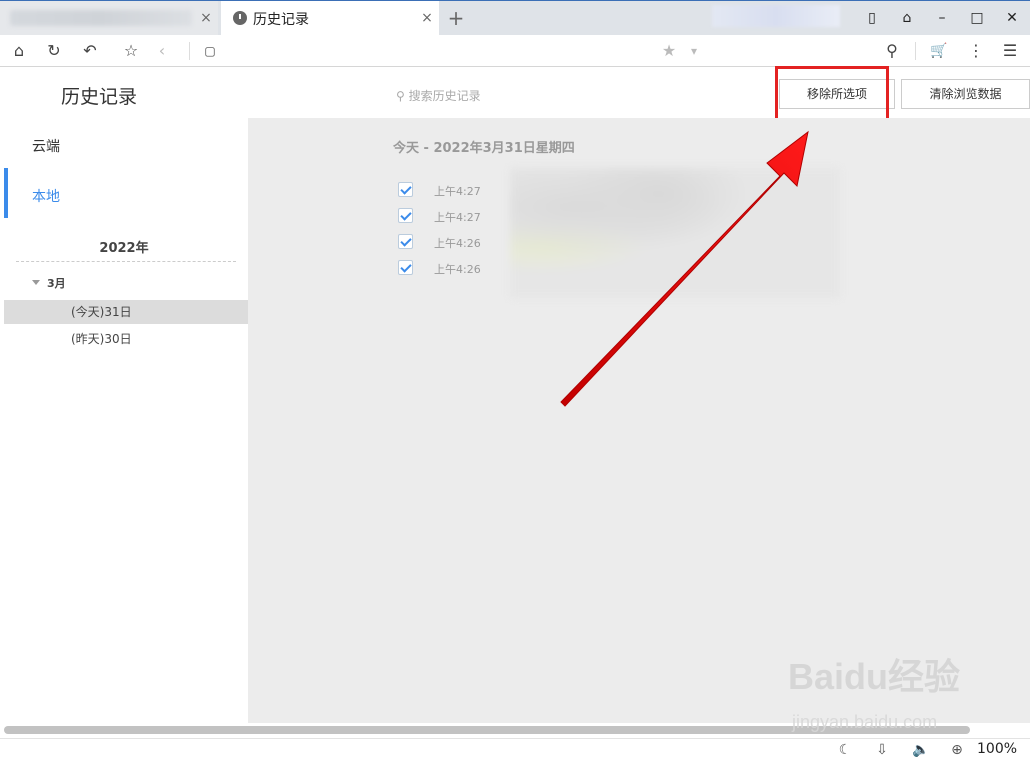 This screenshot has height=761, width=1030. Describe the element at coordinates (684, 268) in the screenshot. I see `annotation-arrow-icon` at that location.